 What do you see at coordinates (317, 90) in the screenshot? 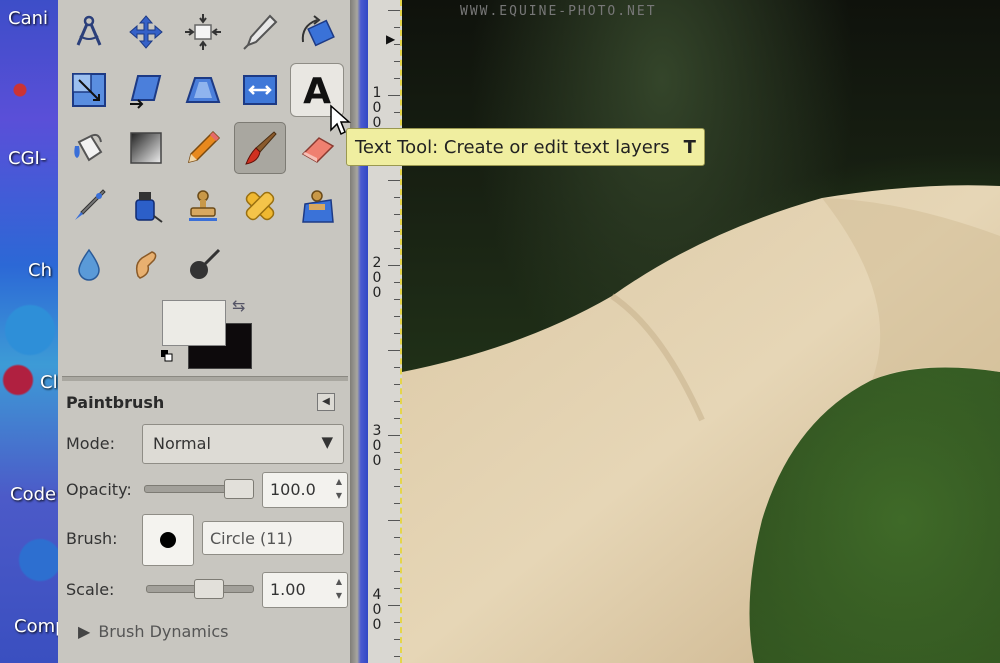
I see `svg-text: A` at bounding box center [317, 90].